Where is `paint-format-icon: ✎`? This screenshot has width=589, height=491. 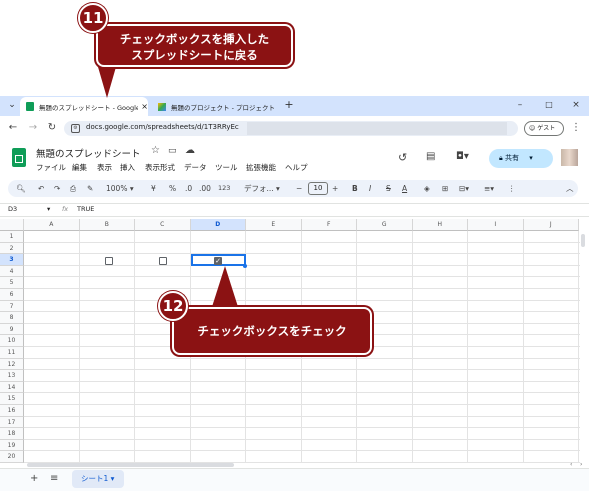
paint-format-icon: ✎ is located at coordinates (90, 188).